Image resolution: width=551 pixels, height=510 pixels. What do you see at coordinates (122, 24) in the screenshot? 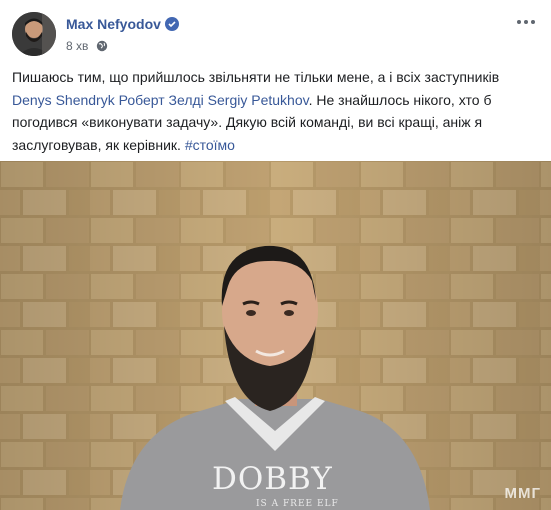
I see `author-name: Max Nefyodov` at bounding box center [122, 24].